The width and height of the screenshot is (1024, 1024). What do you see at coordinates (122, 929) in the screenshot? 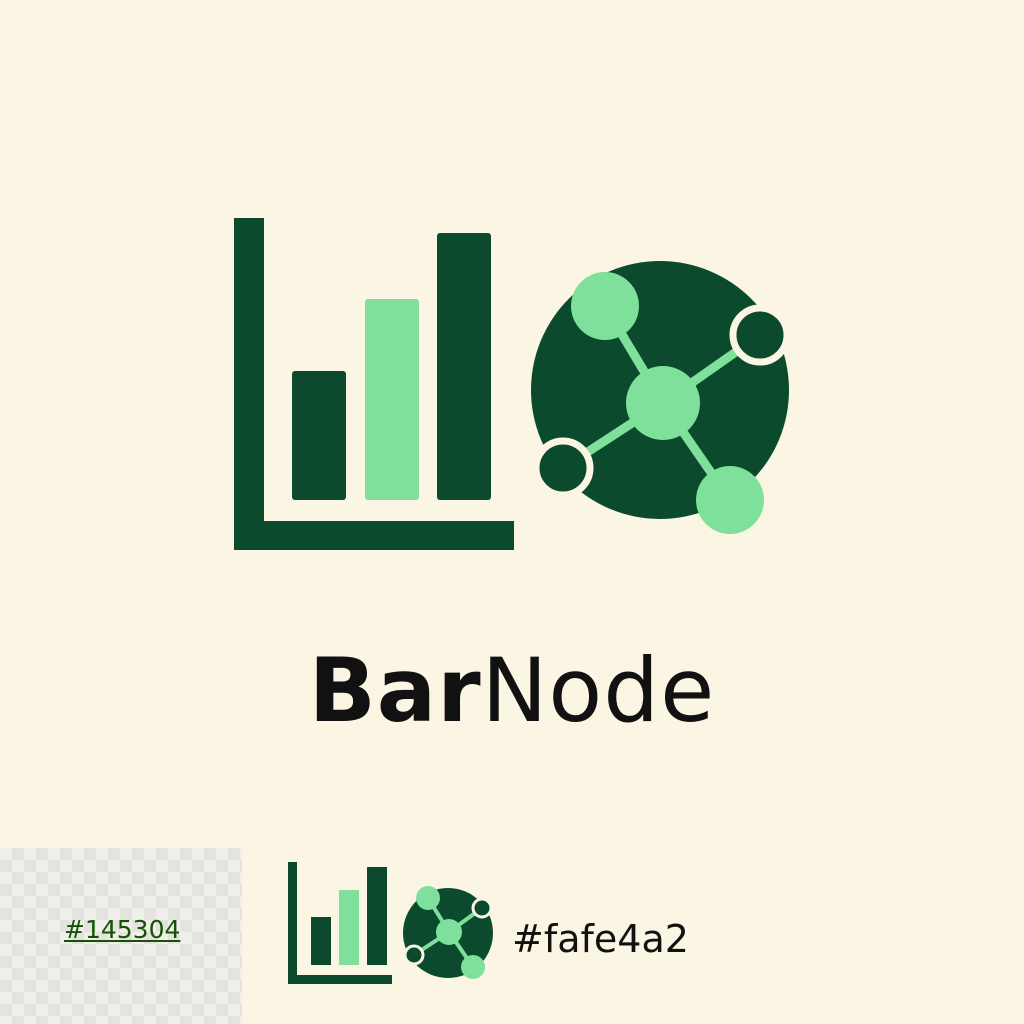
I see `primary-color-label: #145304` at bounding box center [122, 929].